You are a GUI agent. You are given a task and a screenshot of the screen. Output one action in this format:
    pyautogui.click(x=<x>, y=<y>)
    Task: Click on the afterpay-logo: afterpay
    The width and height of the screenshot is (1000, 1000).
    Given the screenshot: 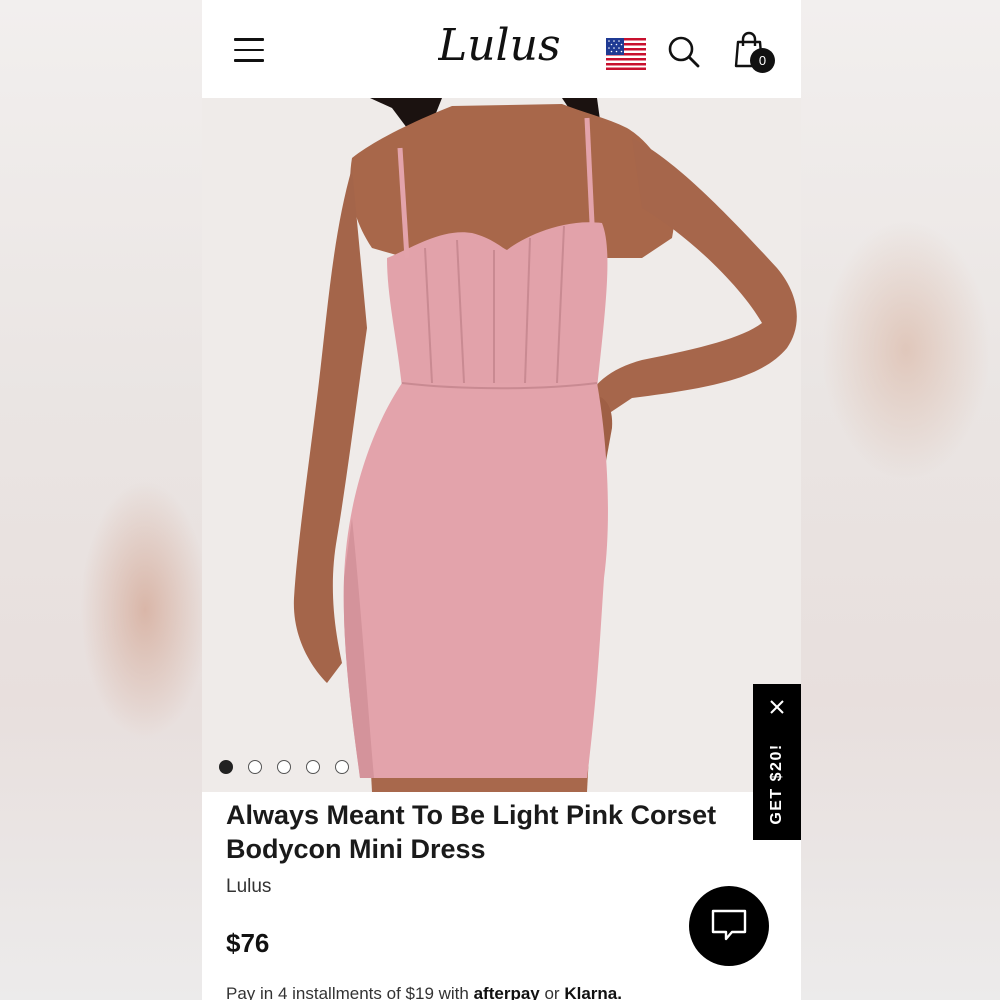 What is the action you would take?
    pyautogui.click(x=507, y=992)
    